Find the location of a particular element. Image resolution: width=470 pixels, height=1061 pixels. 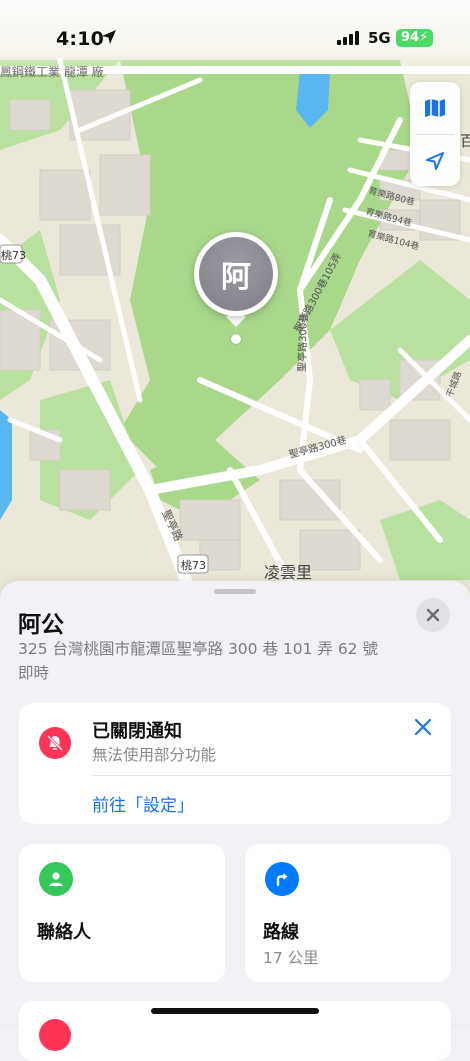

map-label-district: 凌雲里 is located at coordinates (288, 572).